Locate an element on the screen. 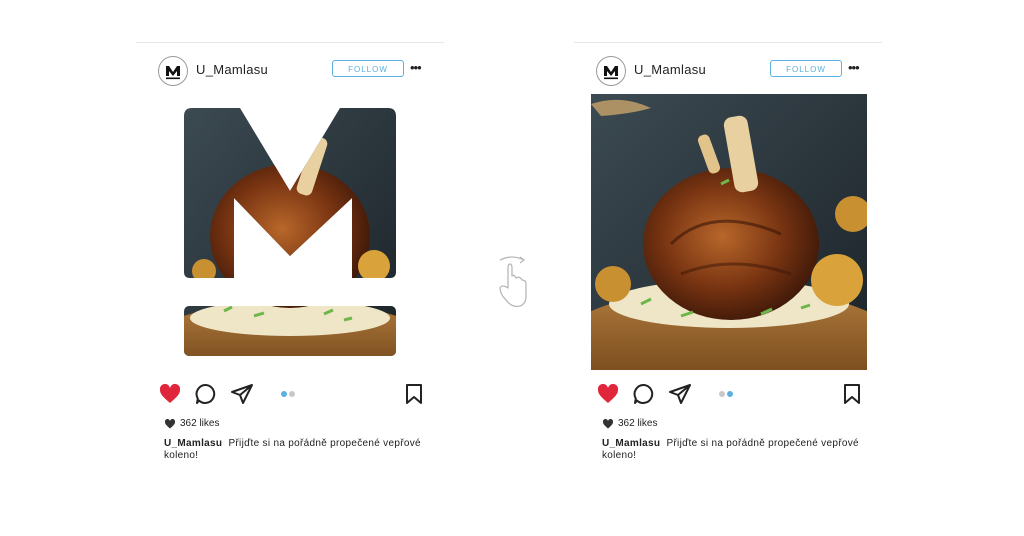 This screenshot has height=536, width=1024. post-image is located at coordinates (729, 232).